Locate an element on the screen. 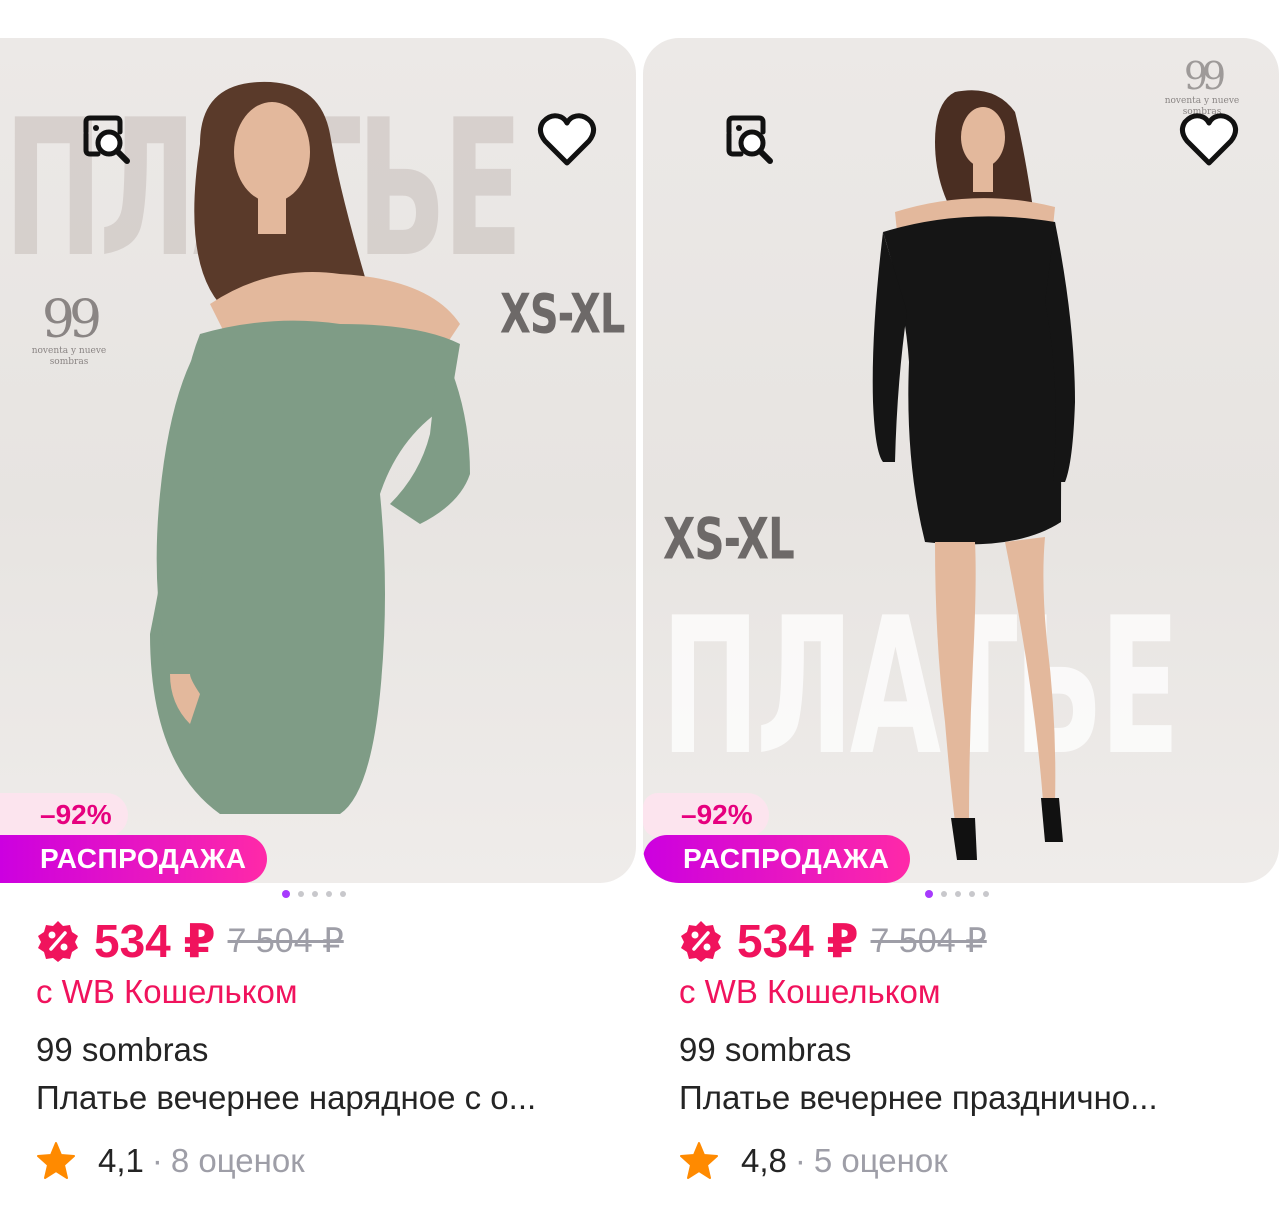 The width and height of the screenshot is (1280, 1210). reviews-count: 5 оценок is located at coordinates (881, 1161).